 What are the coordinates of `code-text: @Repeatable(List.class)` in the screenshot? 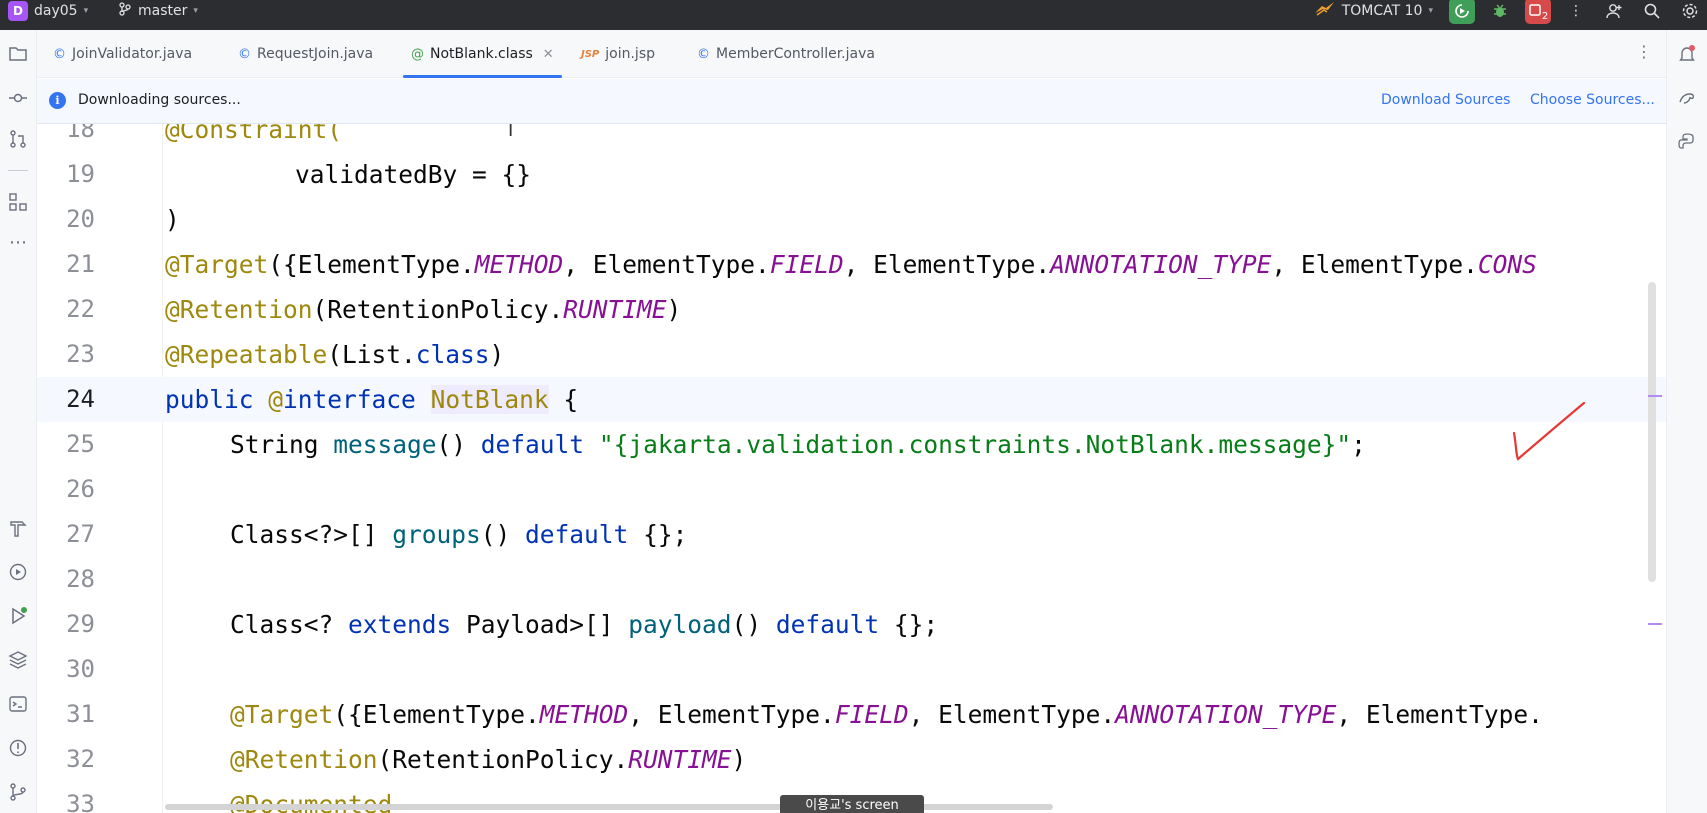 It's located at (335, 354).